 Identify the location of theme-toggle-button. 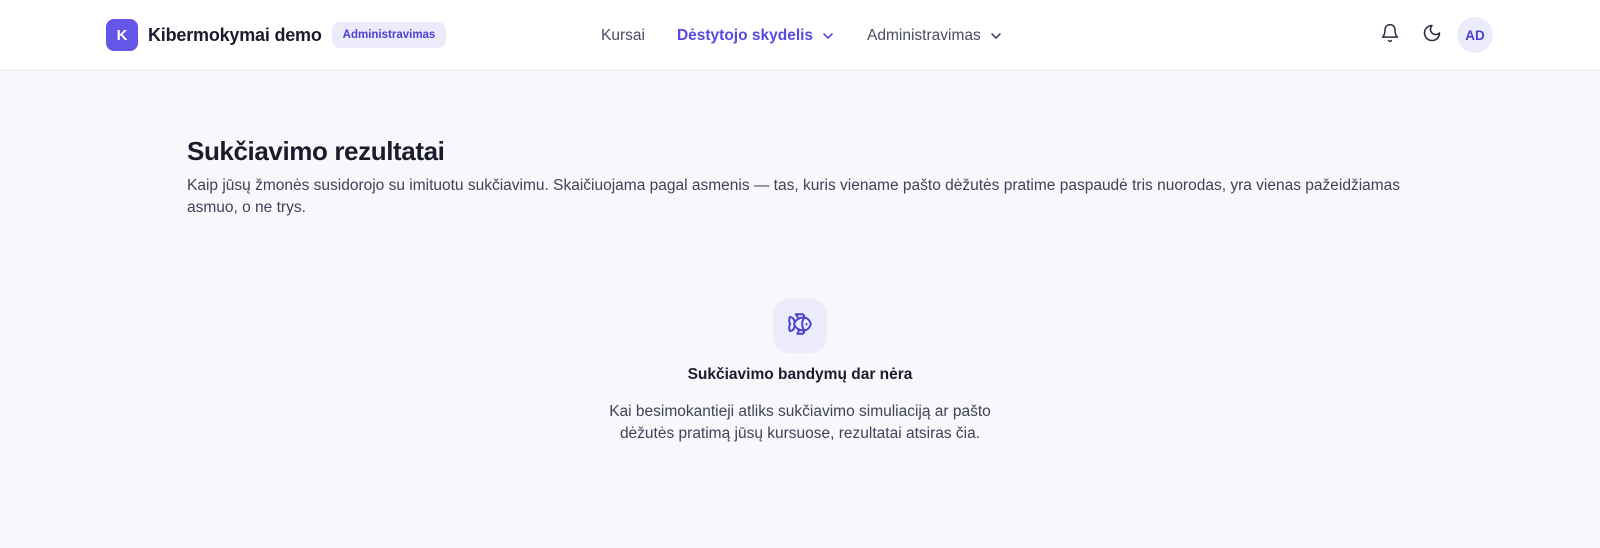
(1432, 35).